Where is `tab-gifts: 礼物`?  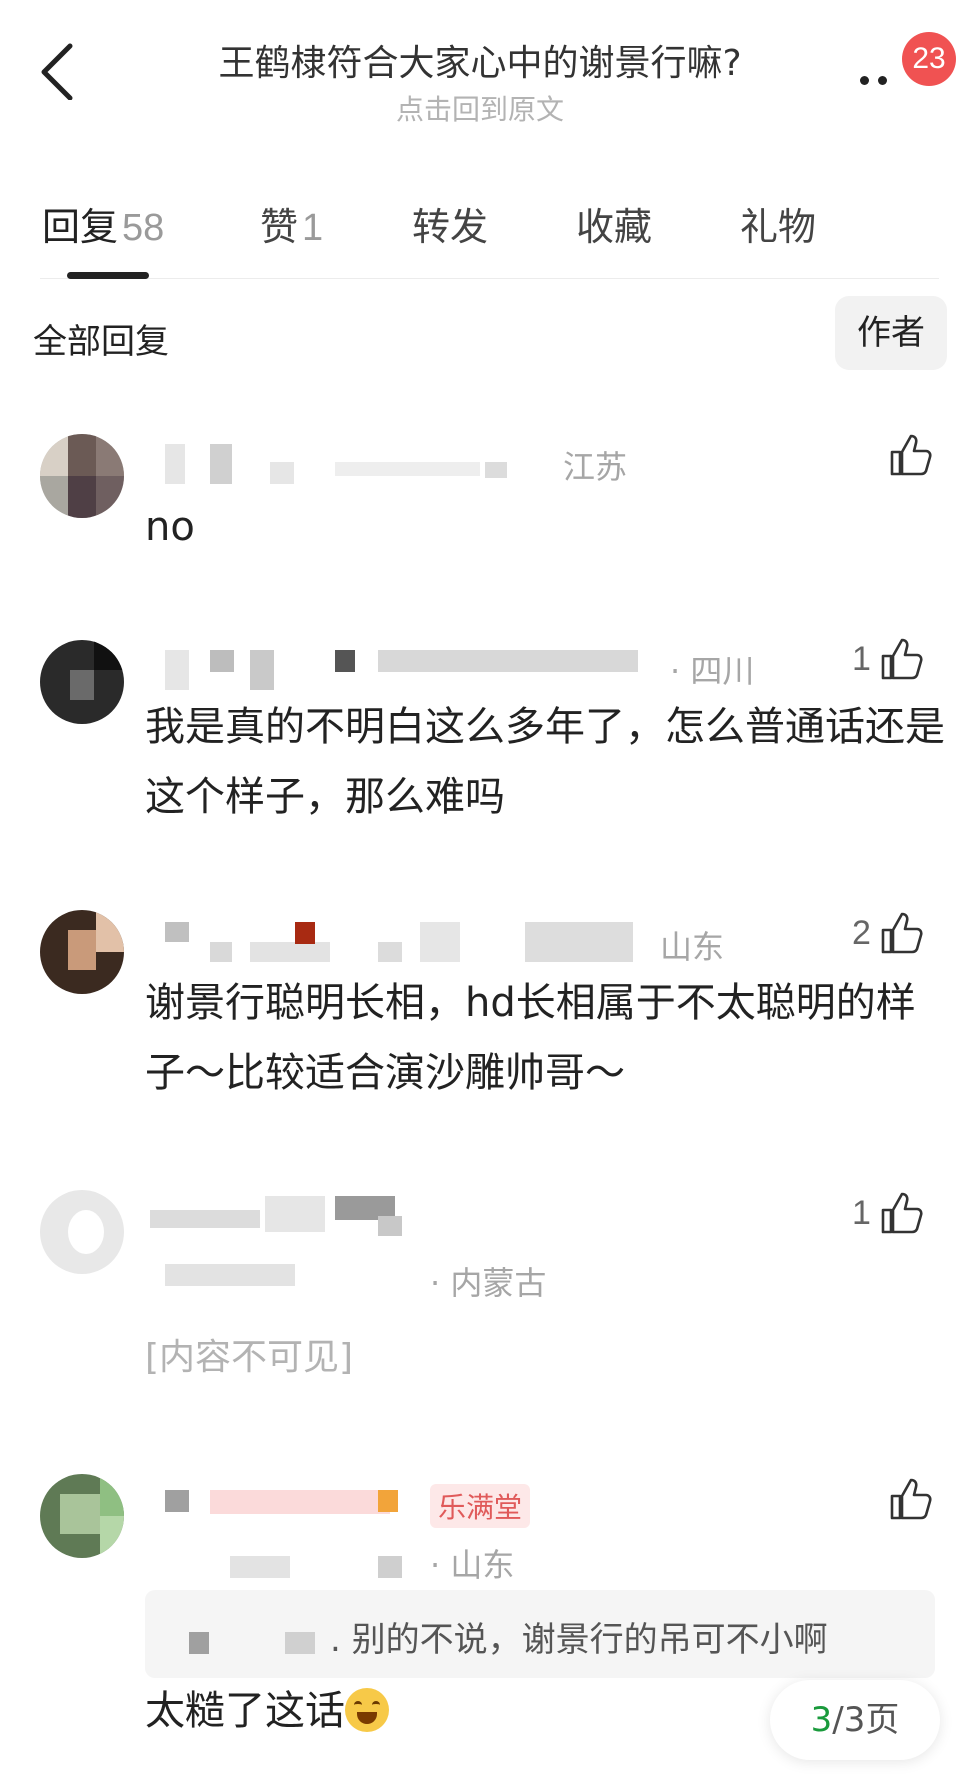 tab-gifts: 礼物 is located at coordinates (778, 223).